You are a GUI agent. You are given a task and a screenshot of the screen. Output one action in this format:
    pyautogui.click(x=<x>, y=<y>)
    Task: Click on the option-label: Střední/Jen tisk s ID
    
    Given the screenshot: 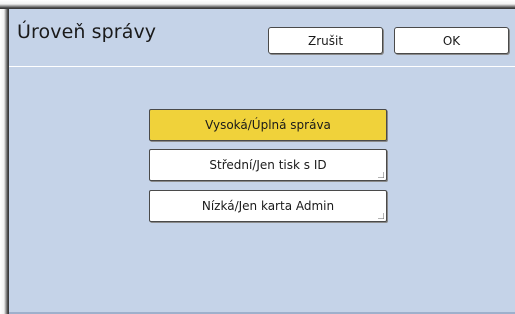 What is the action you would take?
    pyautogui.click(x=268, y=165)
    